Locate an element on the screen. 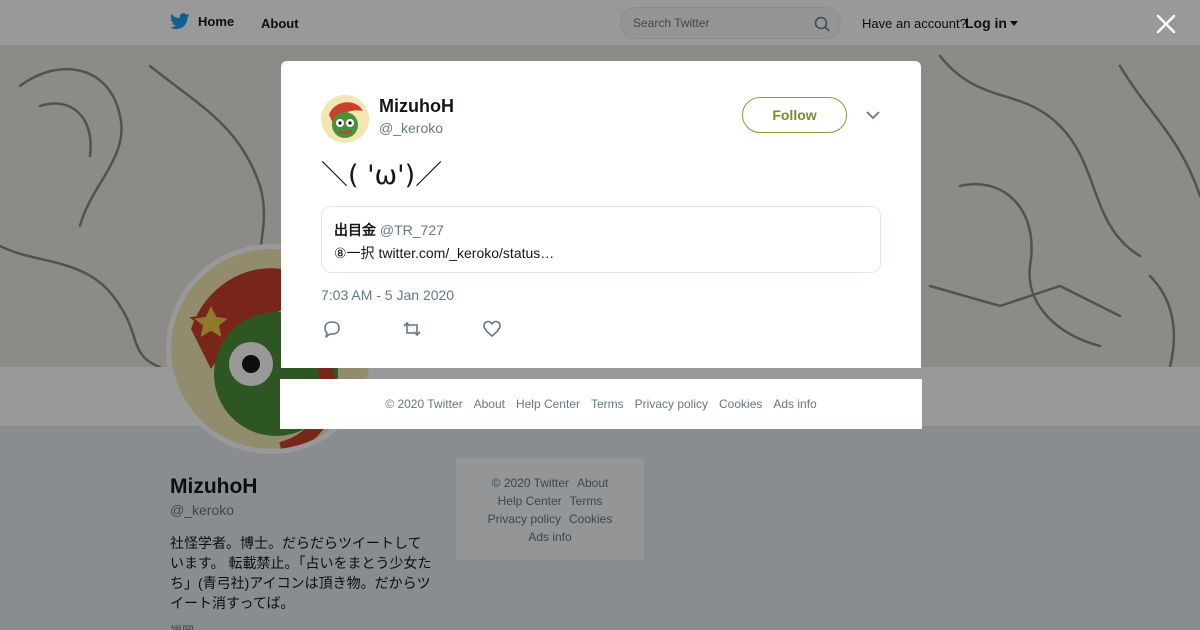 The width and height of the screenshot is (1200, 630). like-icon is located at coordinates (492, 329).